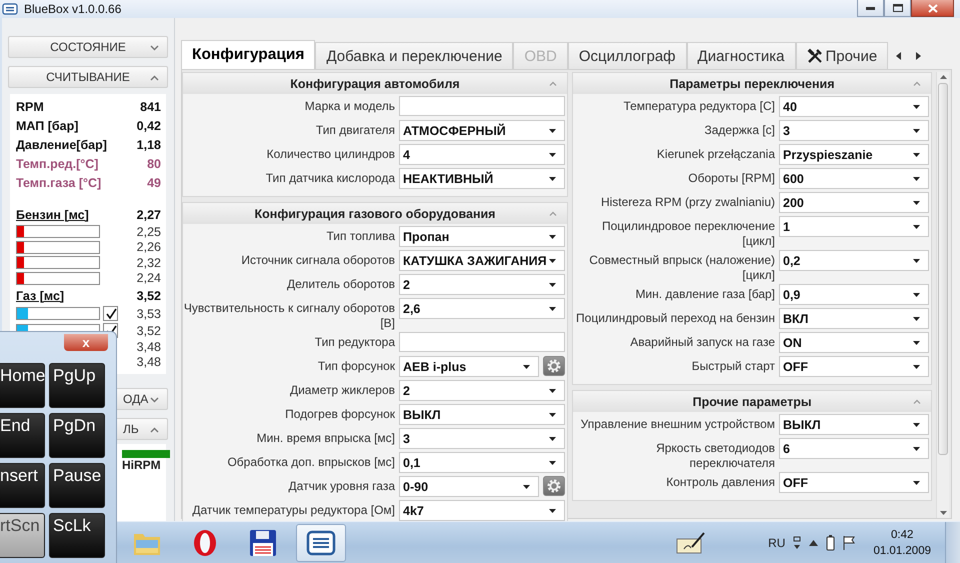 The height and width of the screenshot is (563, 960). What do you see at coordinates (854, 202) in the screenshot?
I see `dropdown: 200` at bounding box center [854, 202].